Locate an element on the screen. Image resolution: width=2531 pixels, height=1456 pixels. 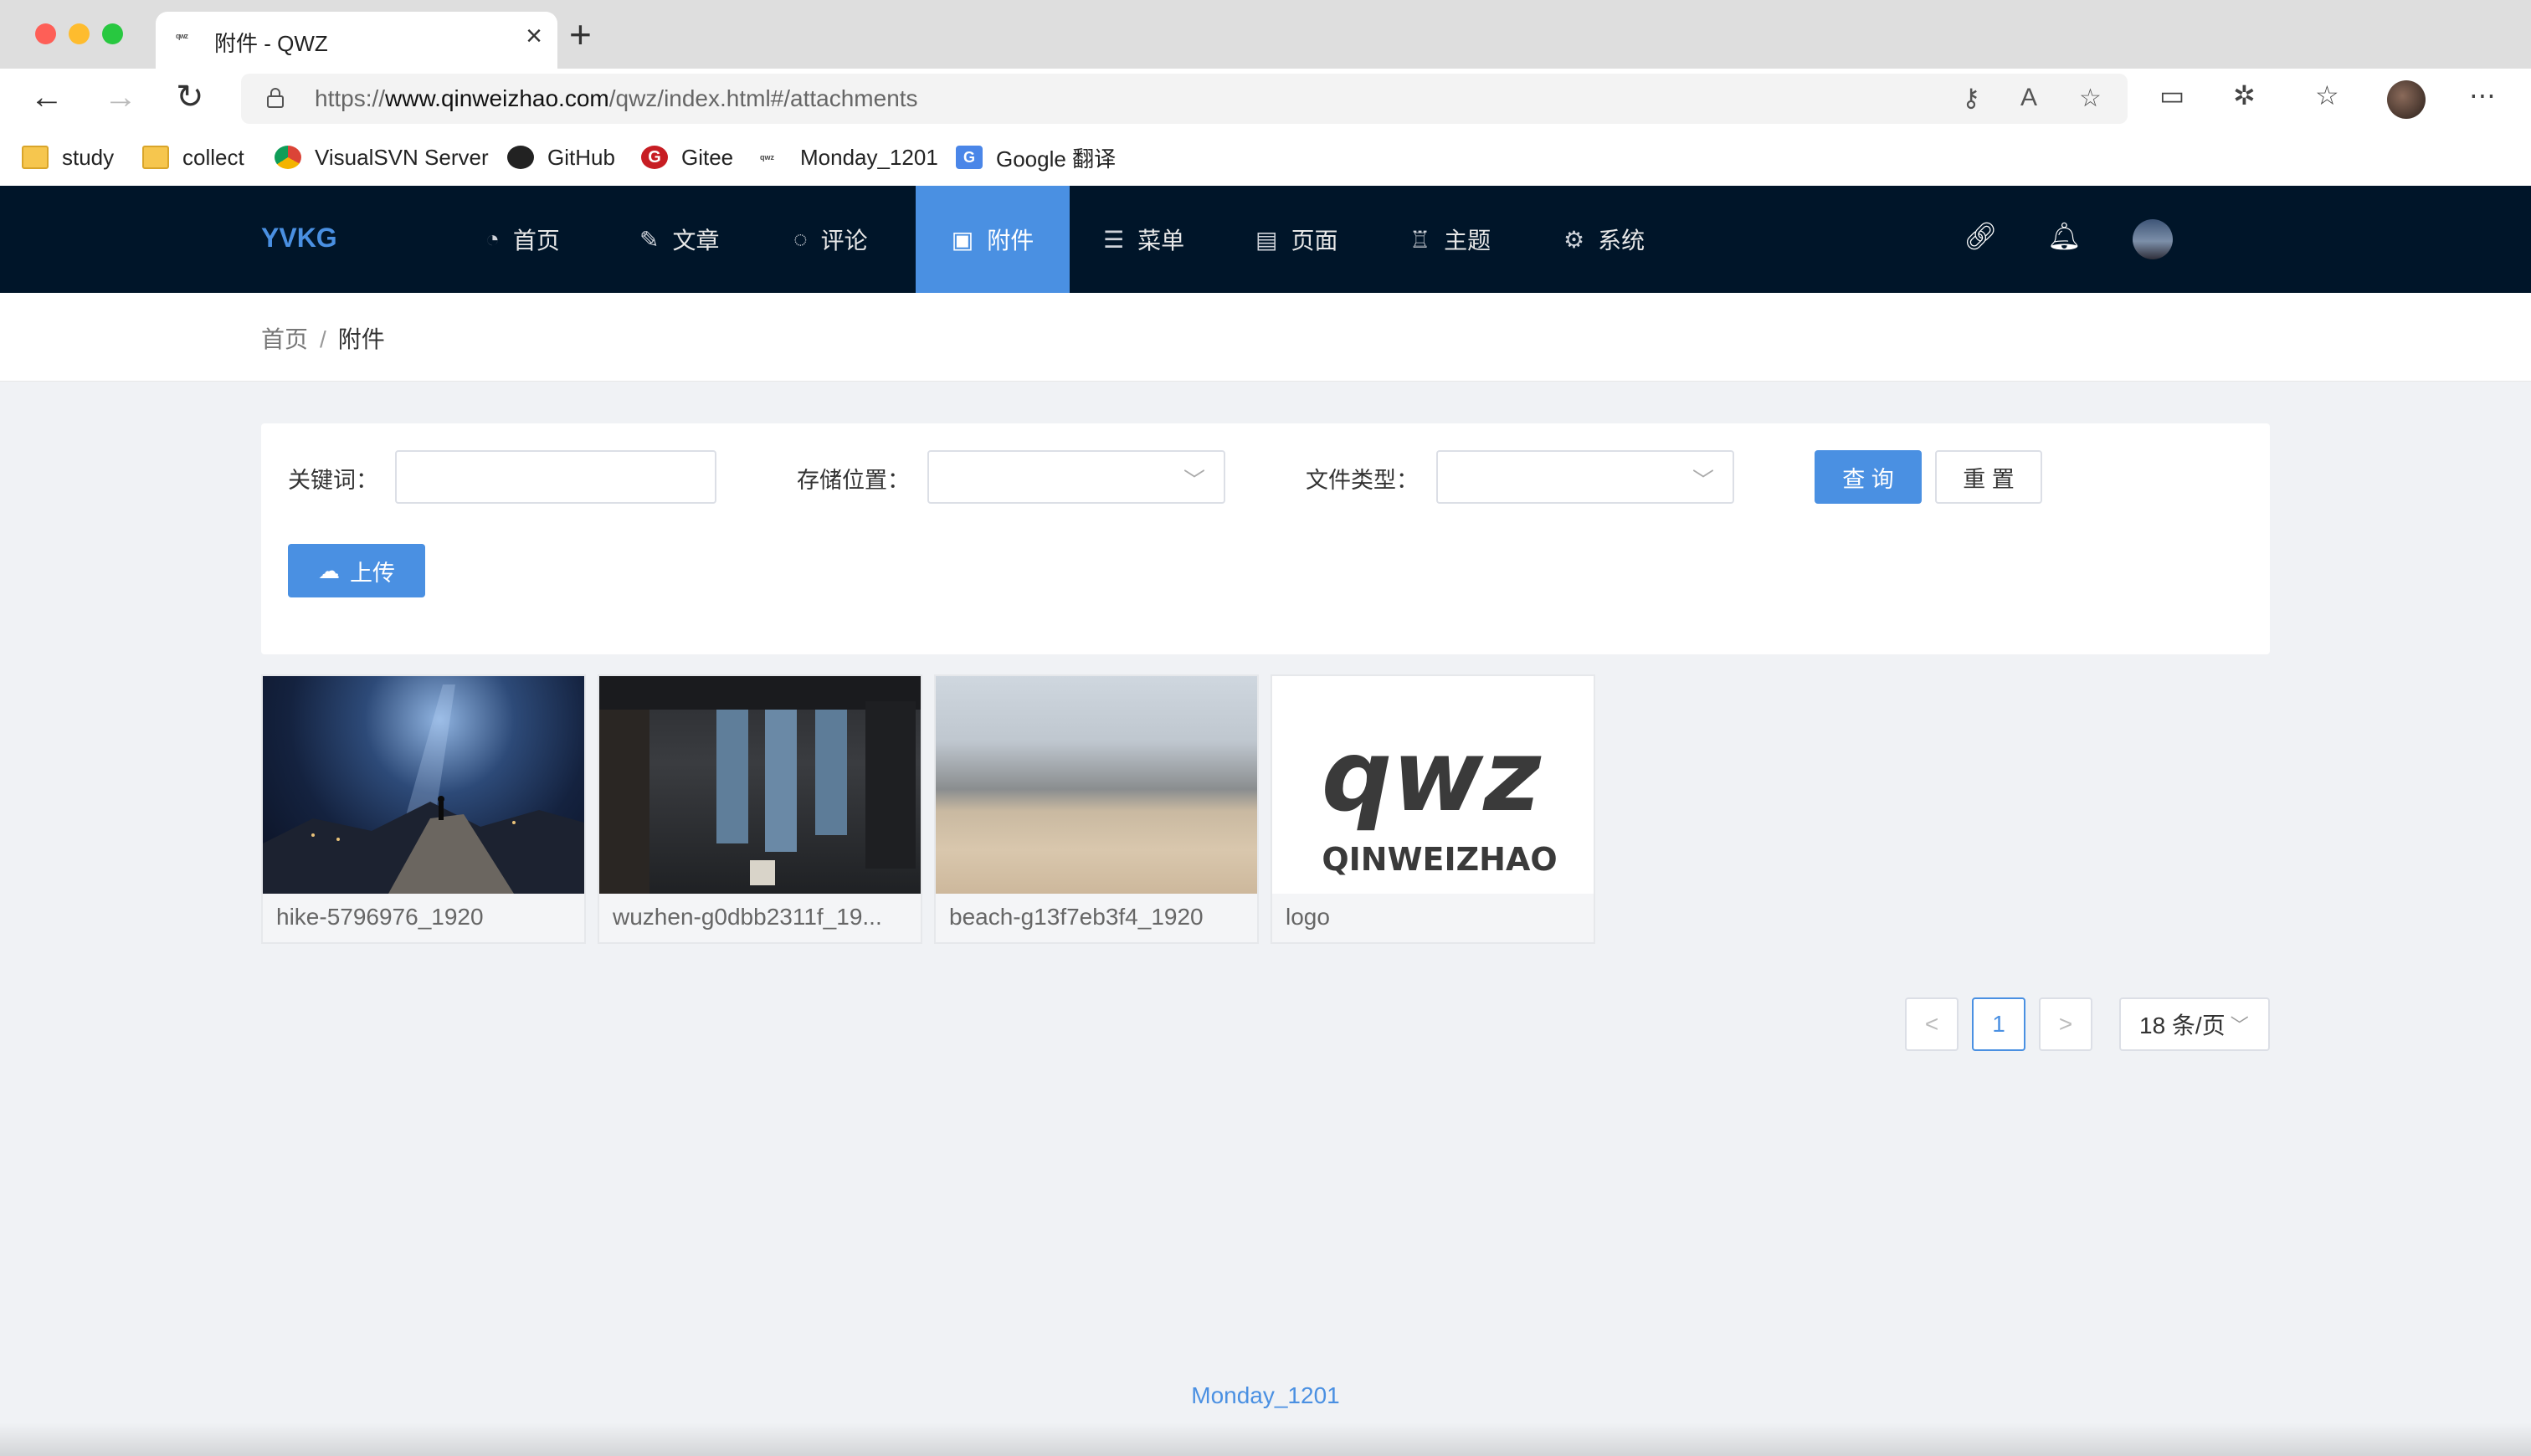
comment-icon: ◌ is located at coordinates (800, 239).